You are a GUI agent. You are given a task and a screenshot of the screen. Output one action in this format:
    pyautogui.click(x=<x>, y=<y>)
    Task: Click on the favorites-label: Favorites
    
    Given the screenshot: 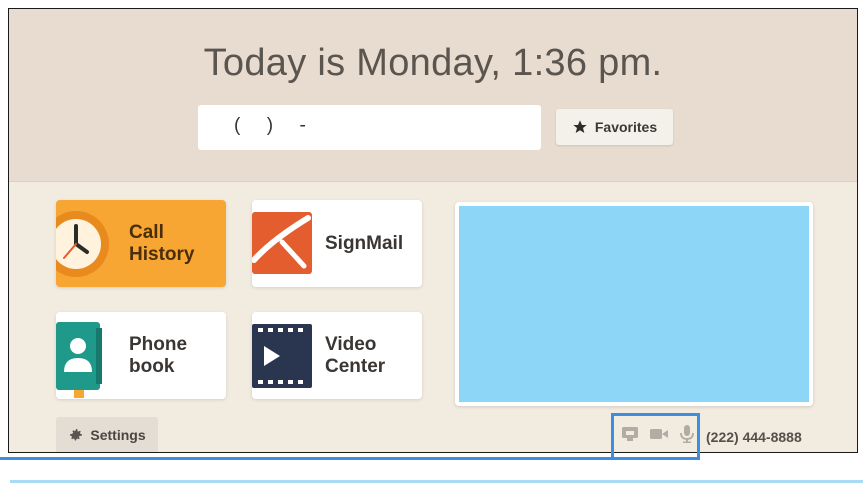 What is the action you would take?
    pyautogui.click(x=626, y=127)
    